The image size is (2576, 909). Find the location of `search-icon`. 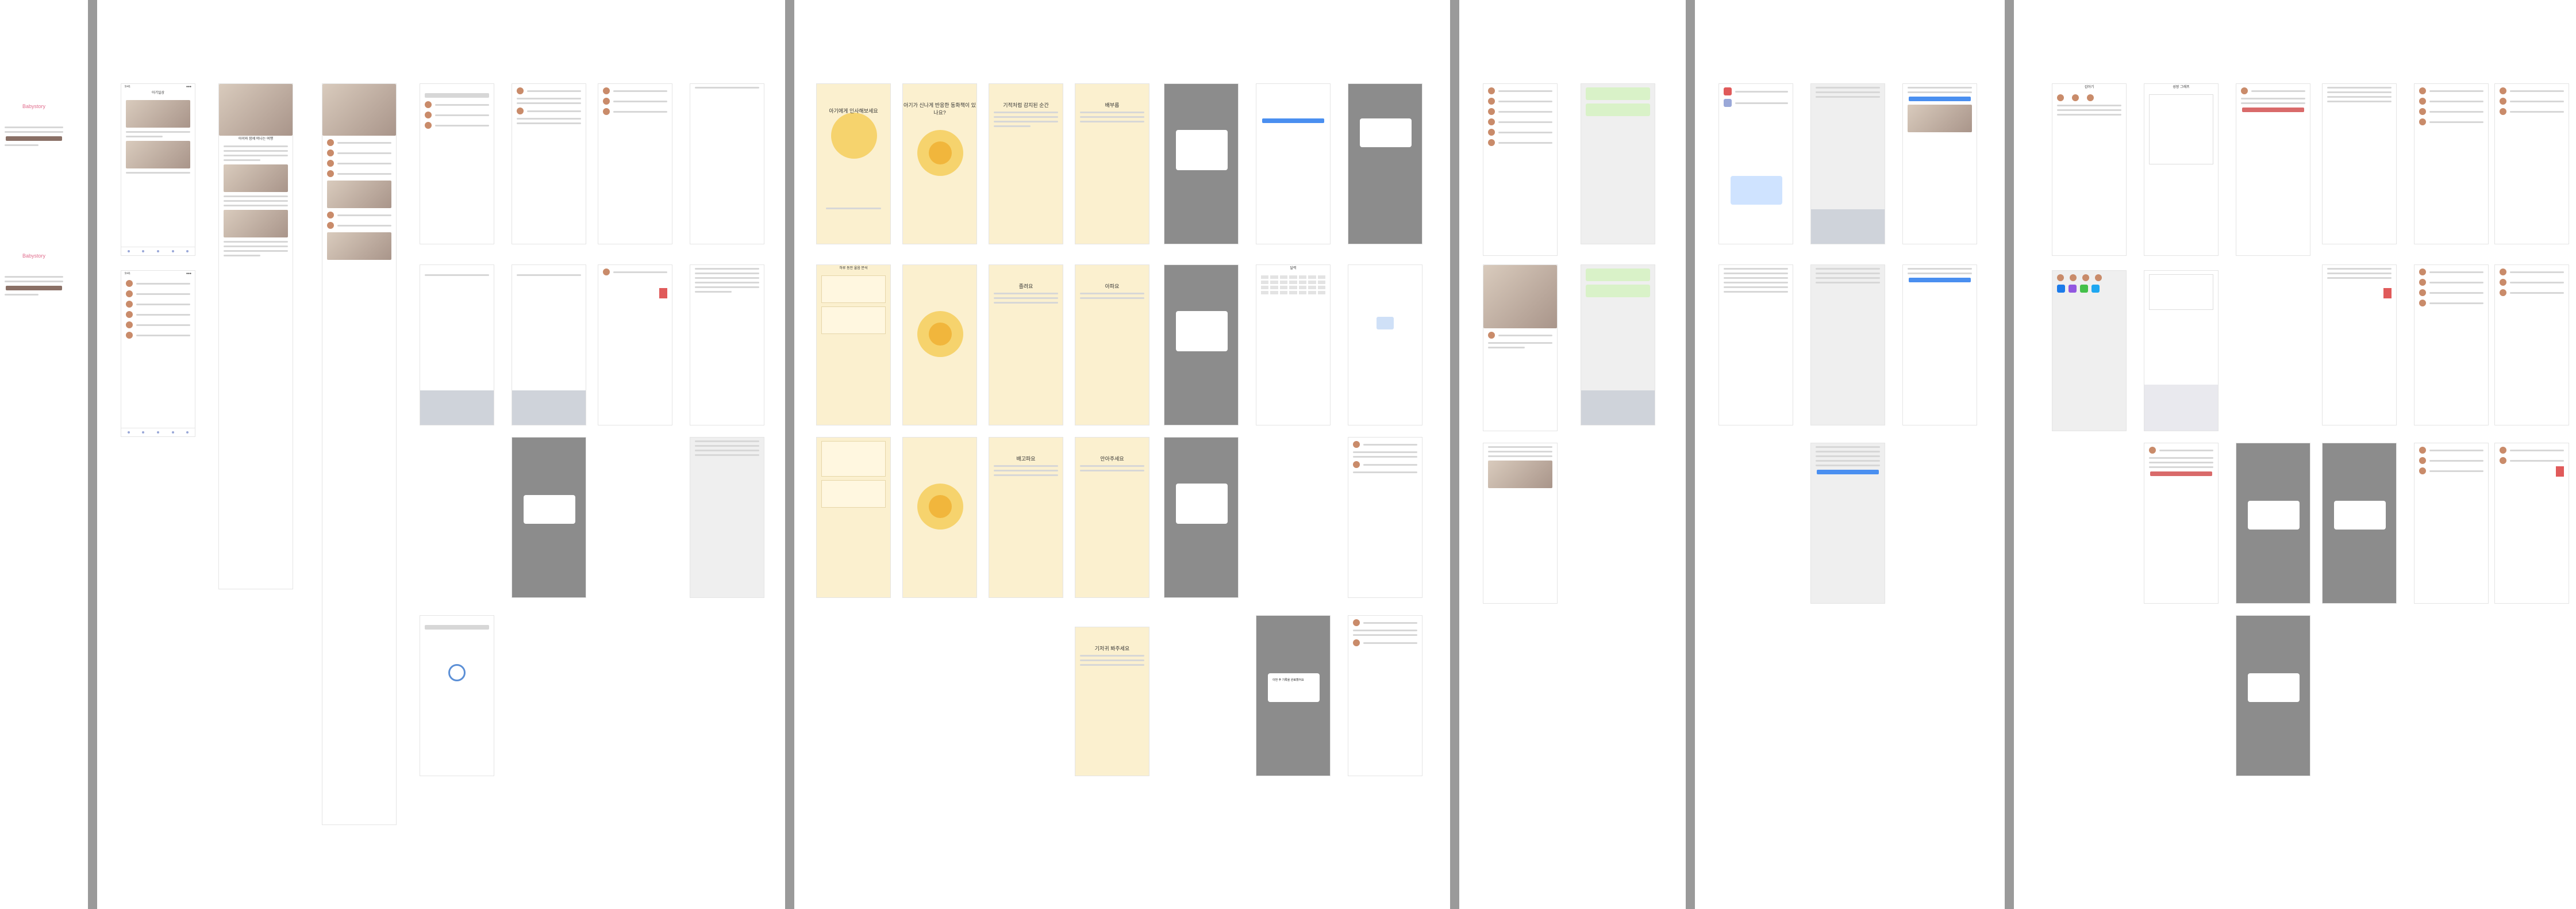

search-icon is located at coordinates (457, 672).